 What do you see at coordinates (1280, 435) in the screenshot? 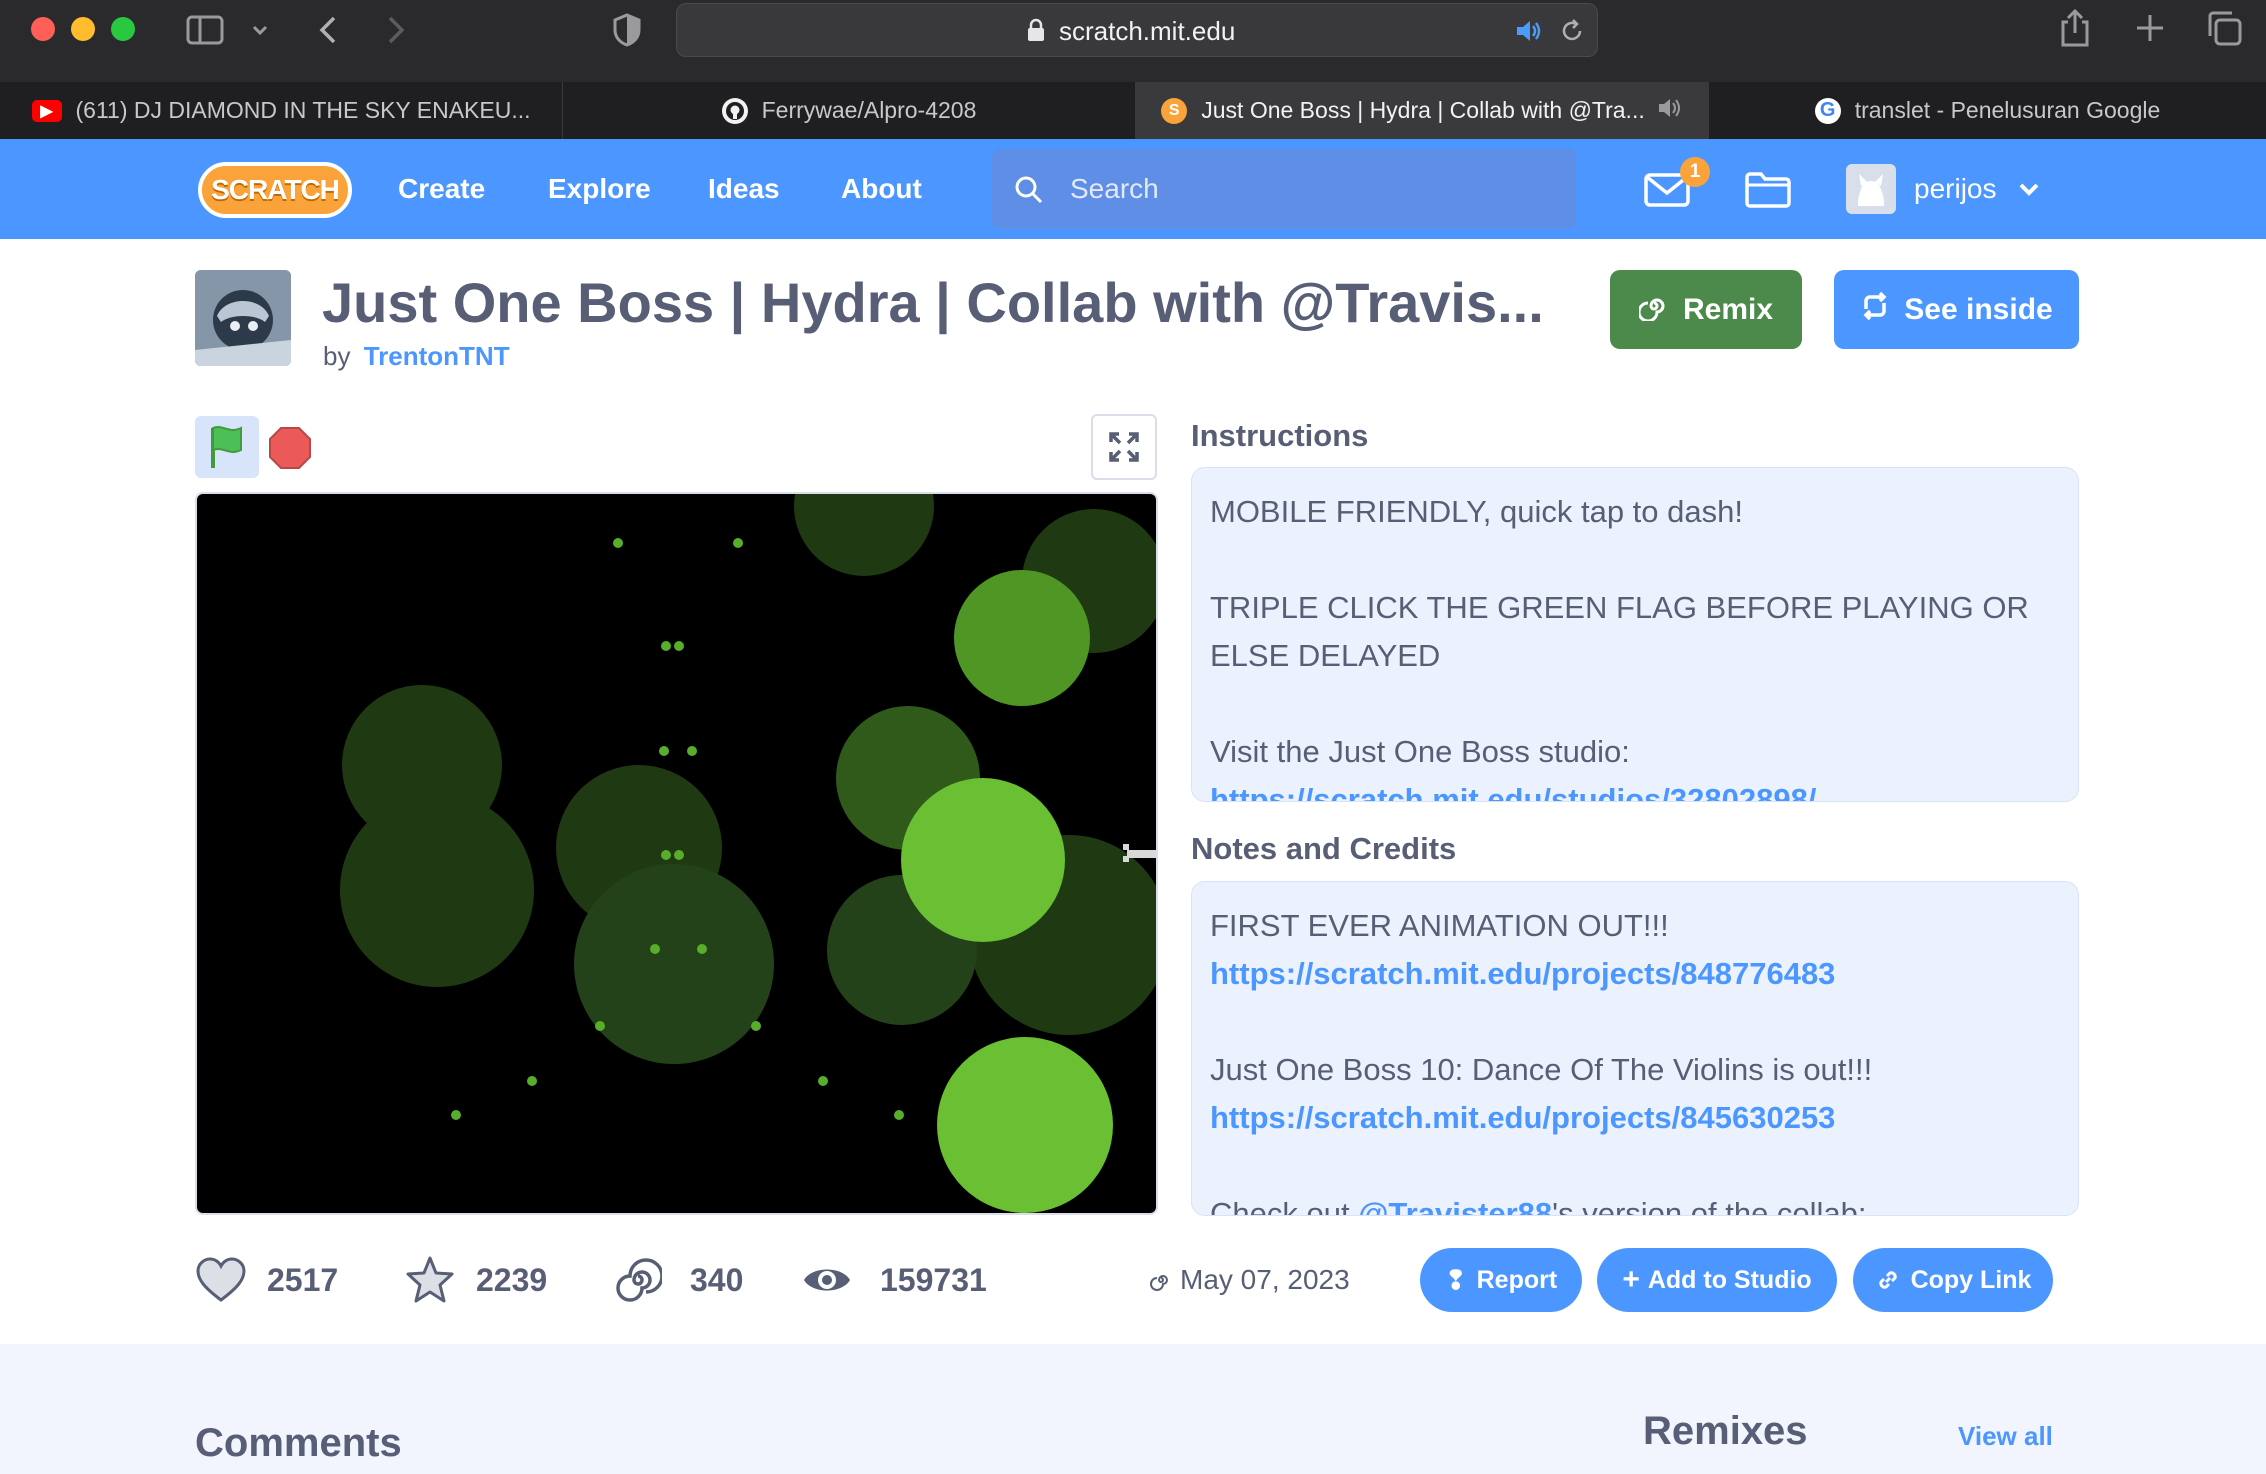
I see `instructions-heading: Instructions` at bounding box center [1280, 435].